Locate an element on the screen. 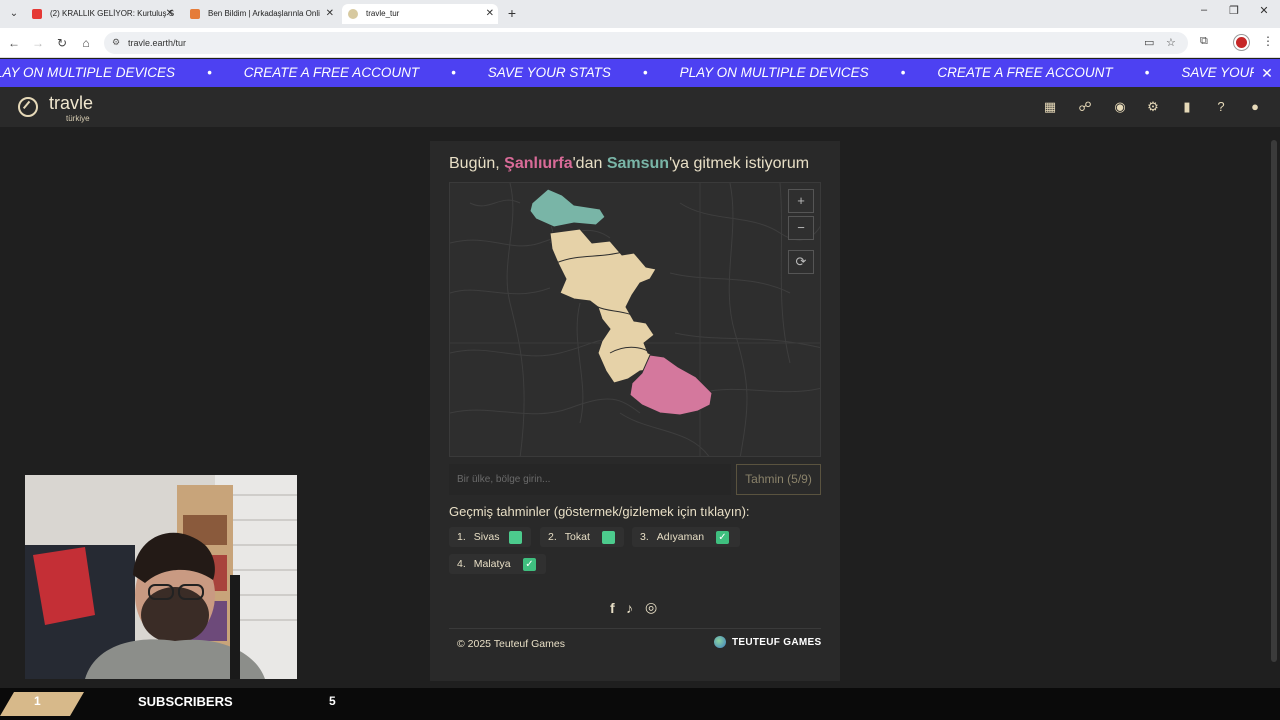  webcam-overlay is located at coordinates (161, 577).